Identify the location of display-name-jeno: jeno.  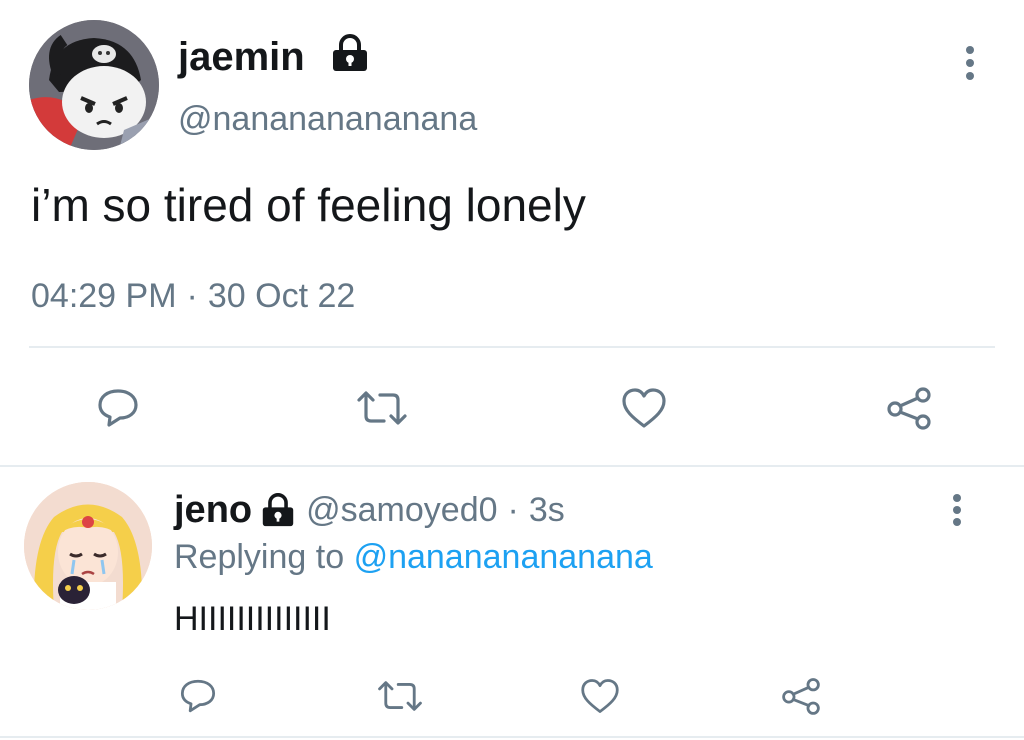
(213, 510).